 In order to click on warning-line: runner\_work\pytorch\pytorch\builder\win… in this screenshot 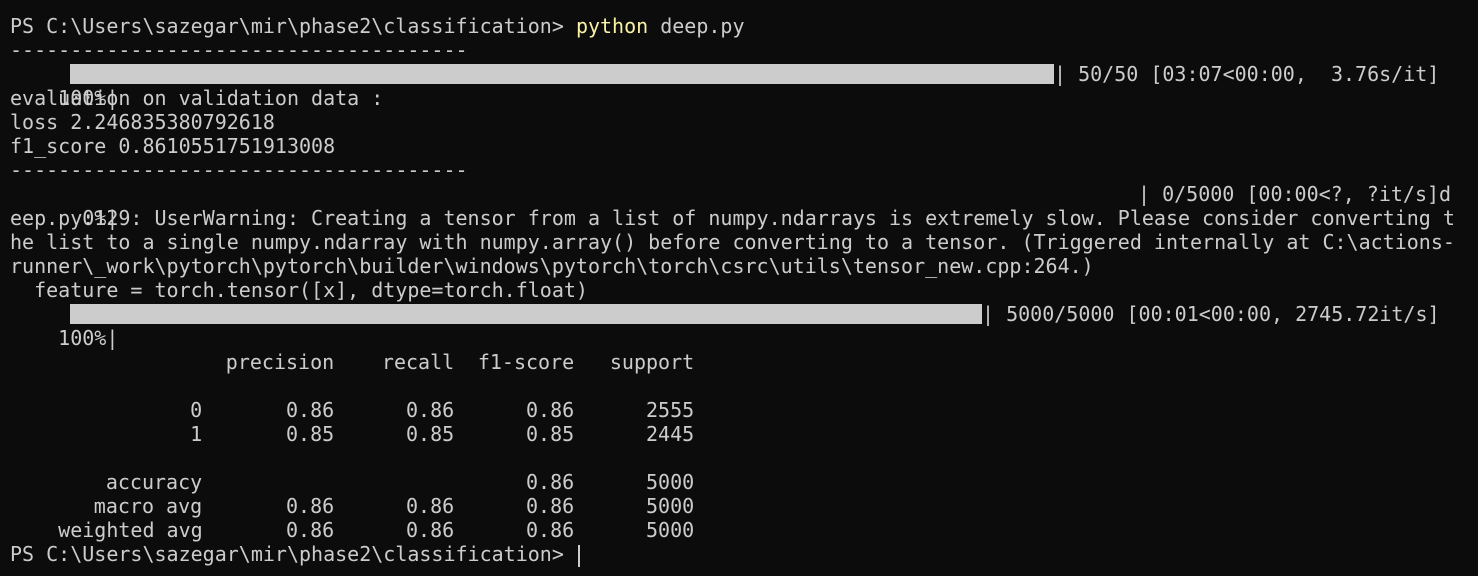, I will do `click(552, 266)`.